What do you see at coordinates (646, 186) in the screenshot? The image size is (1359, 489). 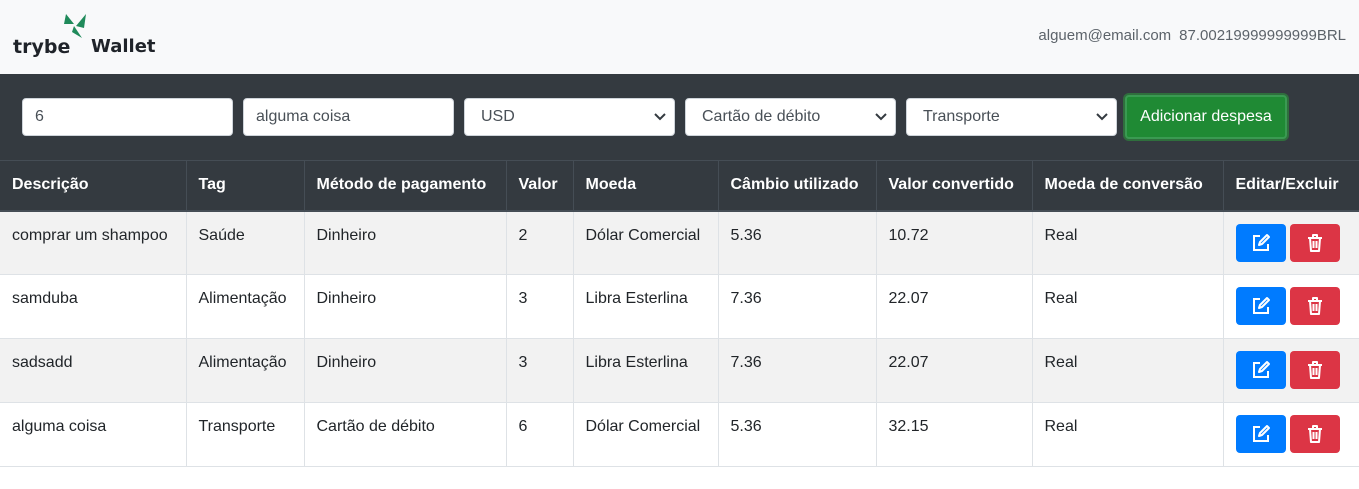 I see `header-currency: Moeda` at bounding box center [646, 186].